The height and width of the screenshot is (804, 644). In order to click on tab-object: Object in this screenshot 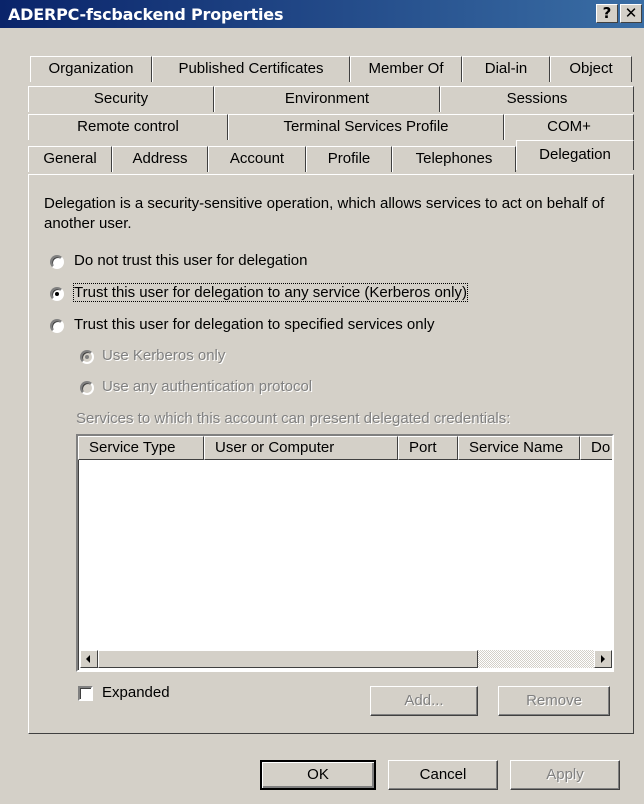, I will do `click(591, 69)`.